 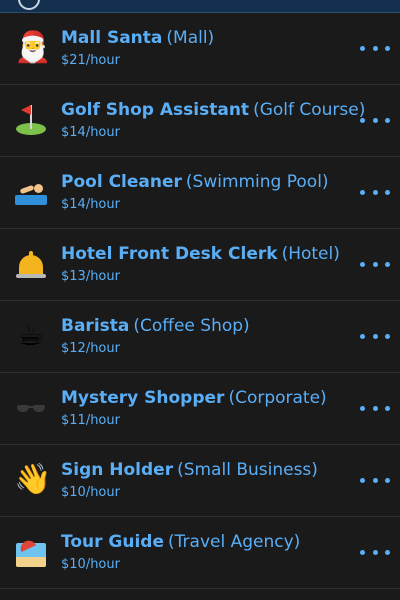 What do you see at coordinates (169, 254) in the screenshot?
I see `job-name: Hotel Front Desk Clerk` at bounding box center [169, 254].